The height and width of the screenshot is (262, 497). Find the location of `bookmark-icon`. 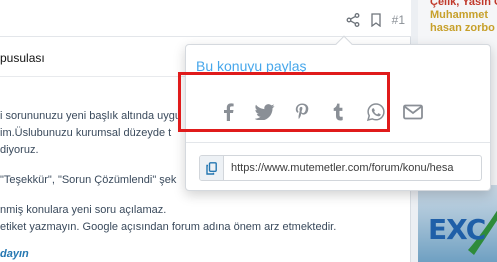

bookmark-icon is located at coordinates (376, 20).